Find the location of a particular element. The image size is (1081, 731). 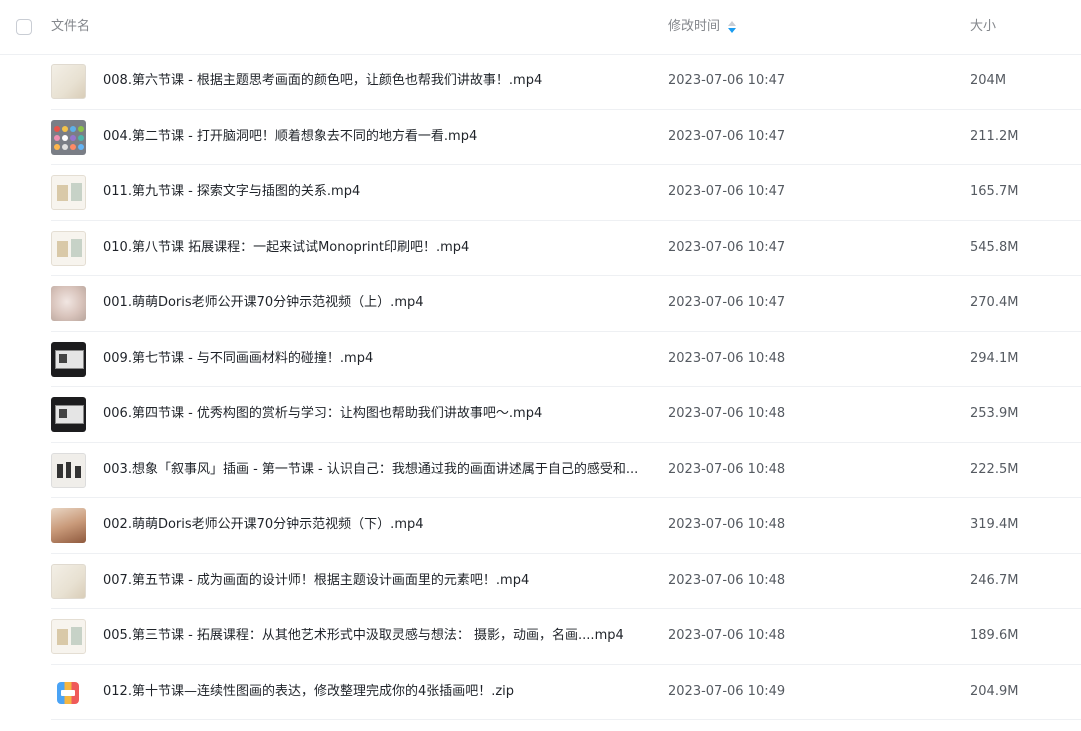

file-name: 004.第二节课 - 打开脑洞吧！顺着想象去不同的地方看一看.mp4 is located at coordinates (373, 137).